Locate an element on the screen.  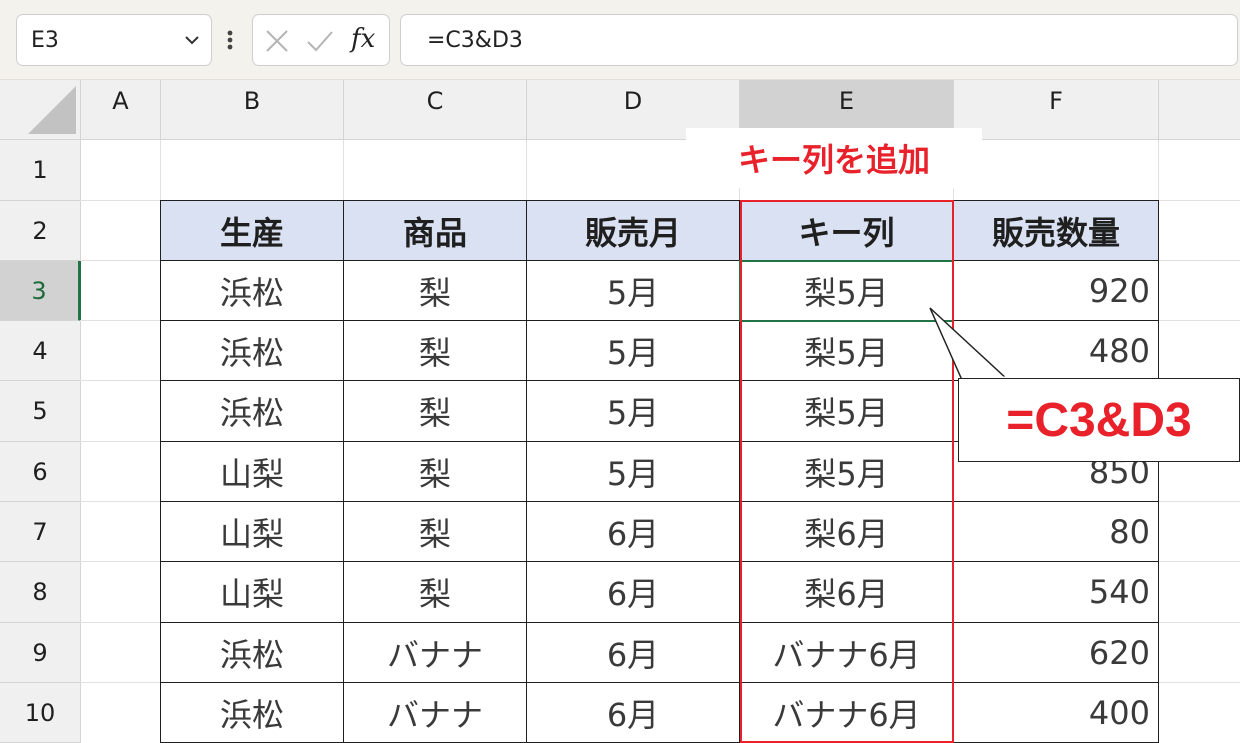
formula-callout: =C3&D3 is located at coordinates (1099, 420).